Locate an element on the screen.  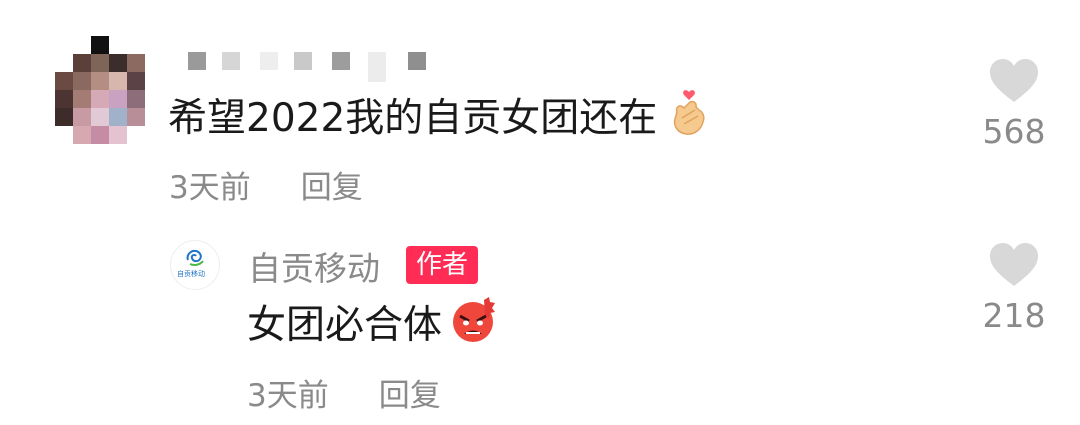
reply-button: 回复 is located at coordinates (332, 188).